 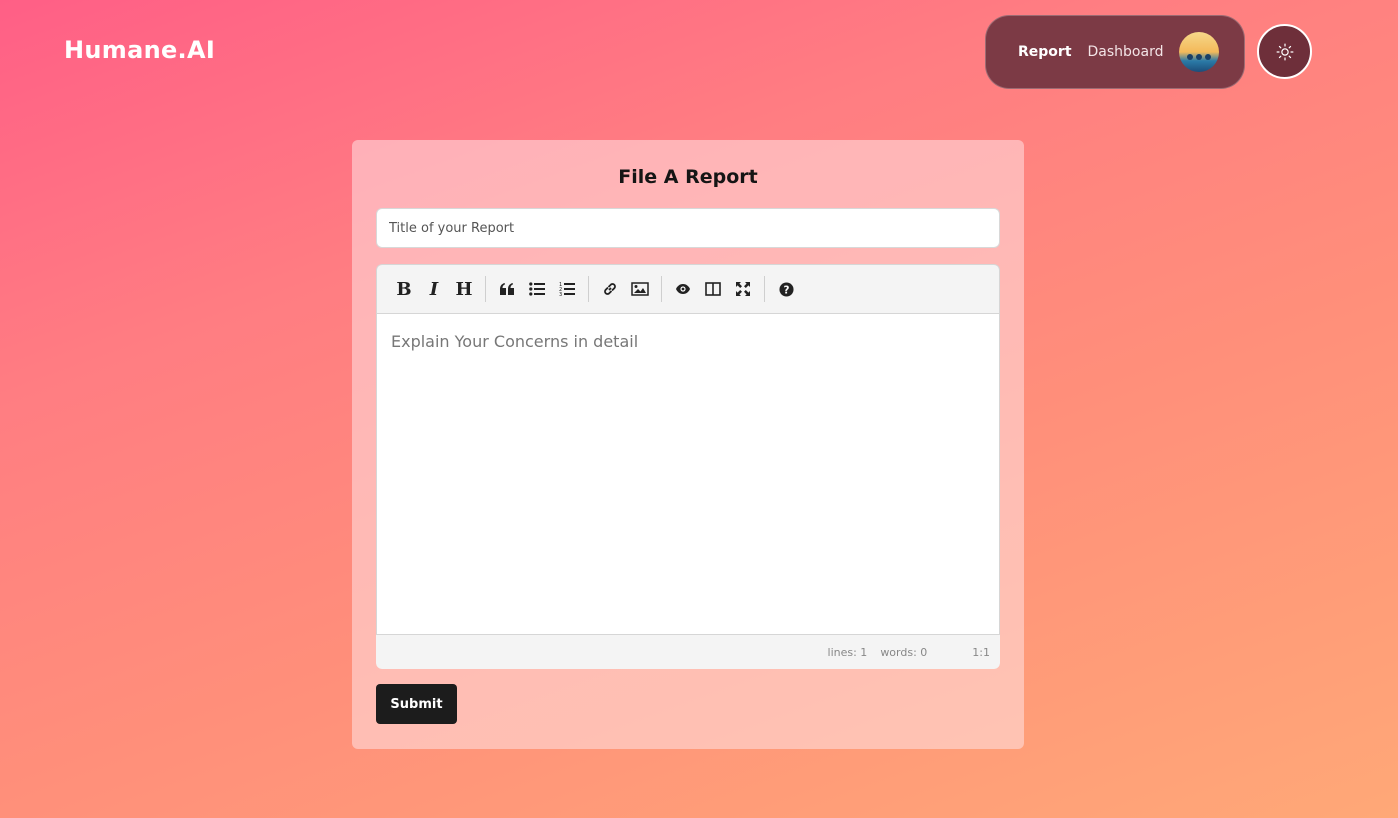 What do you see at coordinates (688, 652) in the screenshot?
I see `editor-statusbar: lines: 1 words: 0 1:1` at bounding box center [688, 652].